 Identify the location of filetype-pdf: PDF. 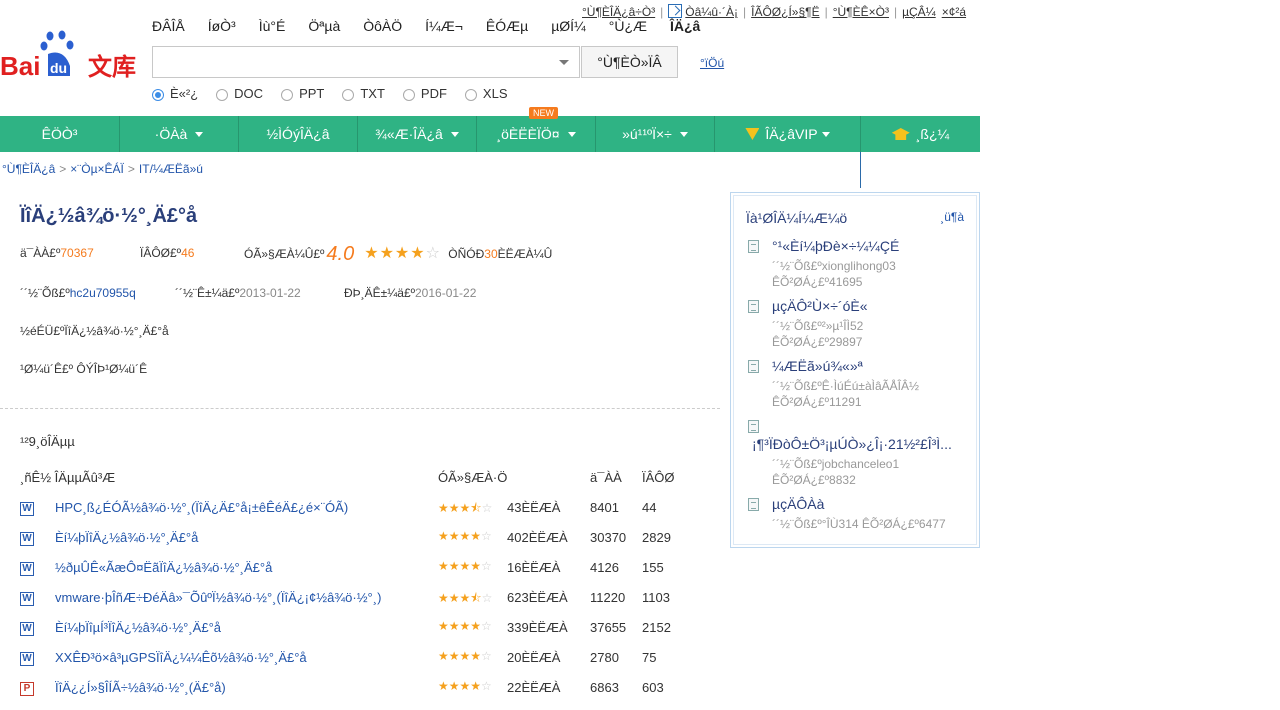
(424, 93).